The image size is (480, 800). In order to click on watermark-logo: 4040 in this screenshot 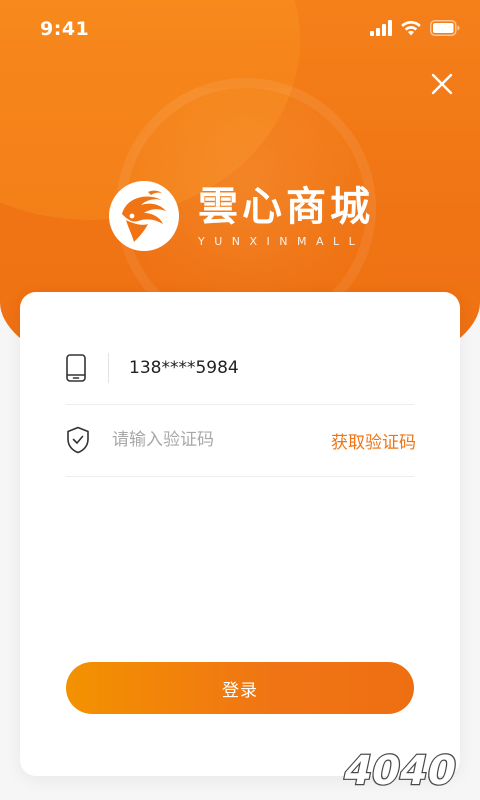, I will do `click(400, 769)`.